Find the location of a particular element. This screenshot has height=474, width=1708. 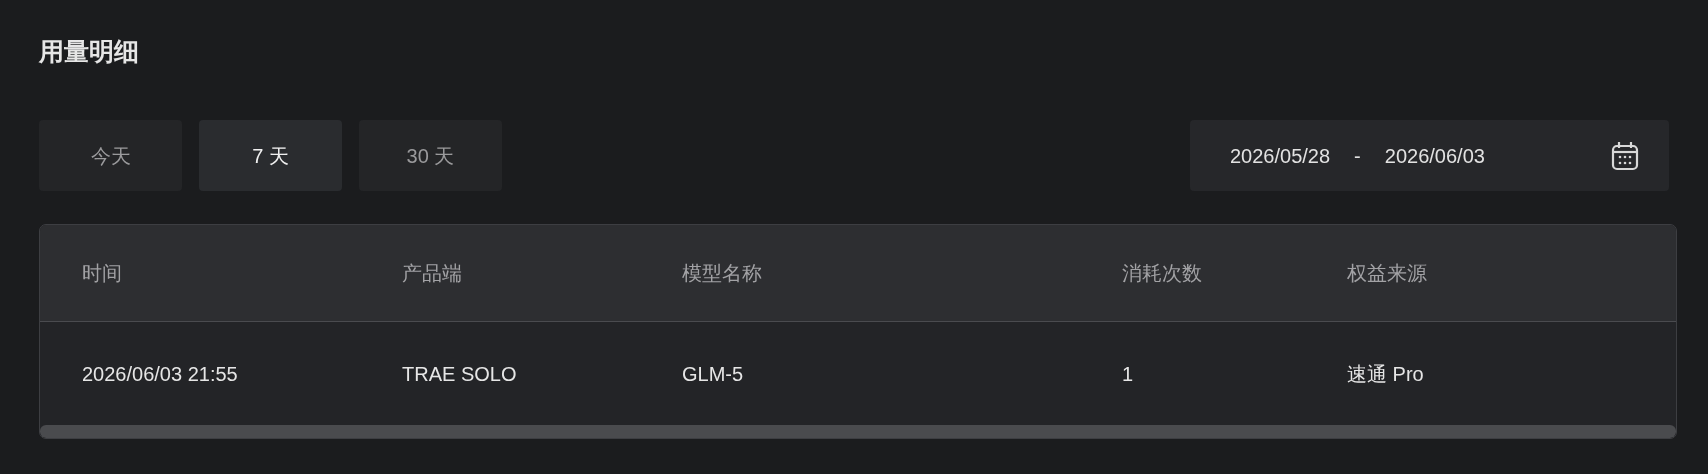

table-cell: 1 is located at coordinates (1128, 373).